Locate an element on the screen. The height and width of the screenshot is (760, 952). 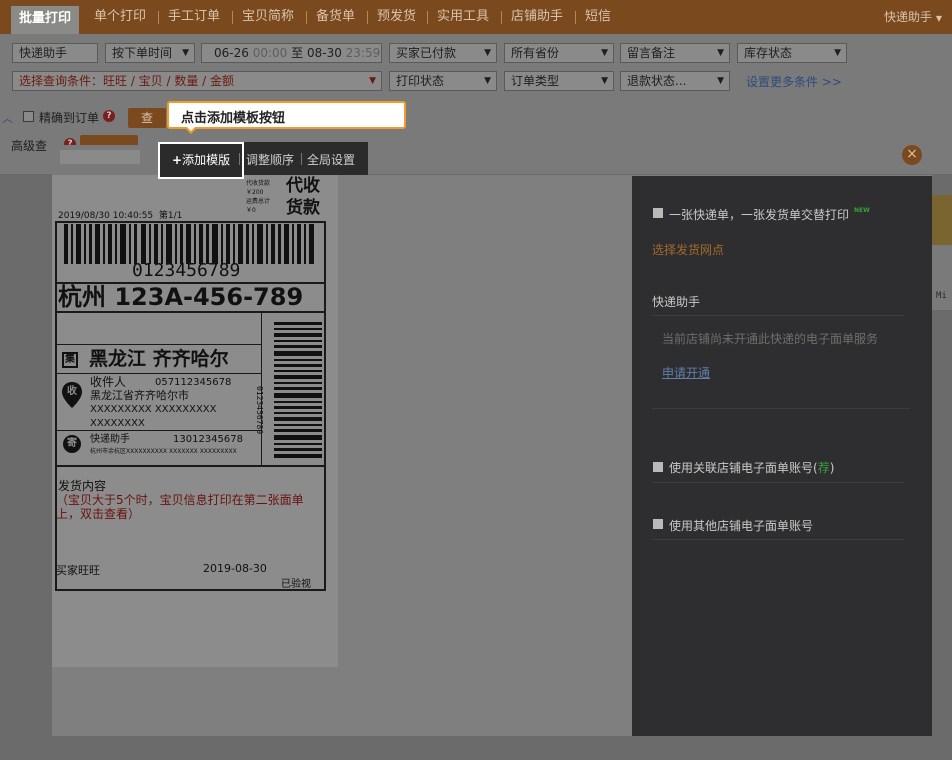
province-value: 所有省份 is located at coordinates (535, 53).